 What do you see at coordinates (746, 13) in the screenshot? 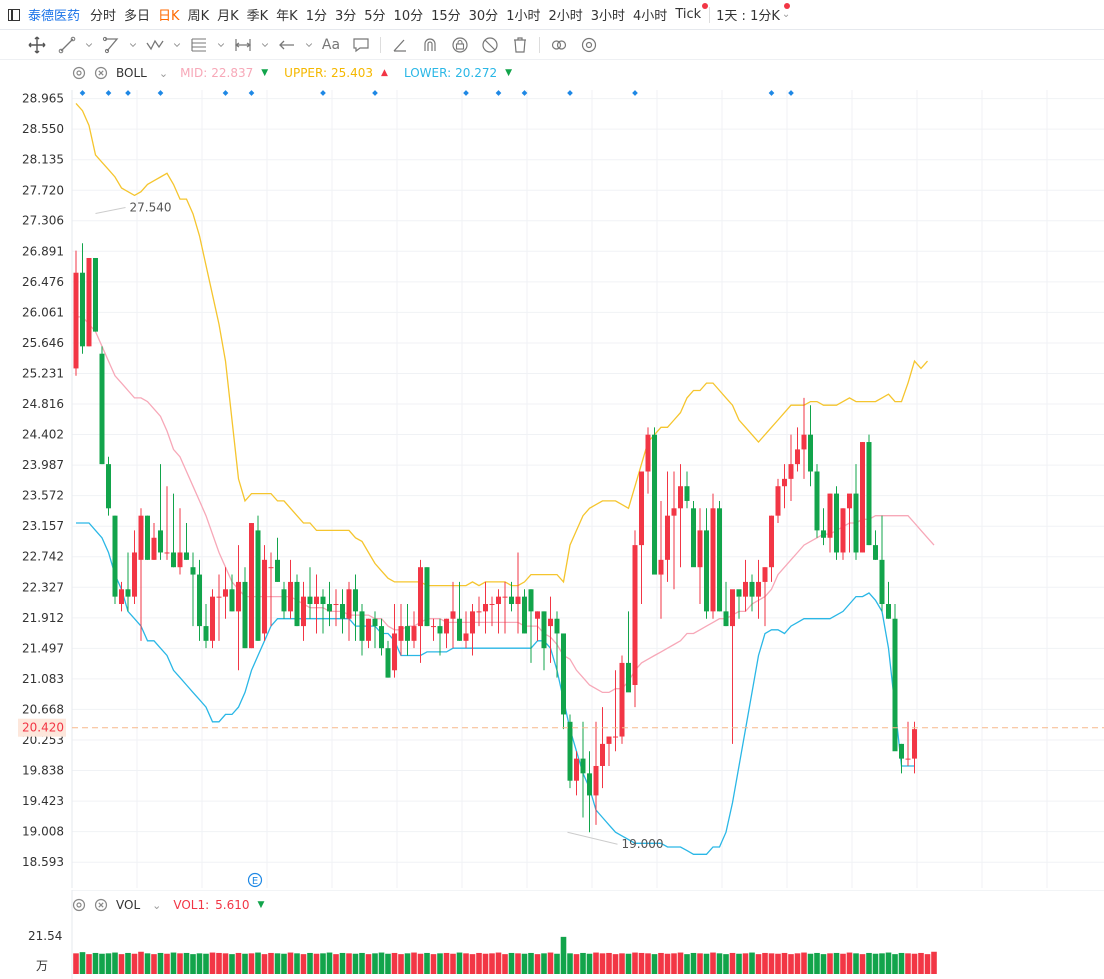
I see `interval-selector: 1天 : 1分K ⌄` at bounding box center [746, 13].